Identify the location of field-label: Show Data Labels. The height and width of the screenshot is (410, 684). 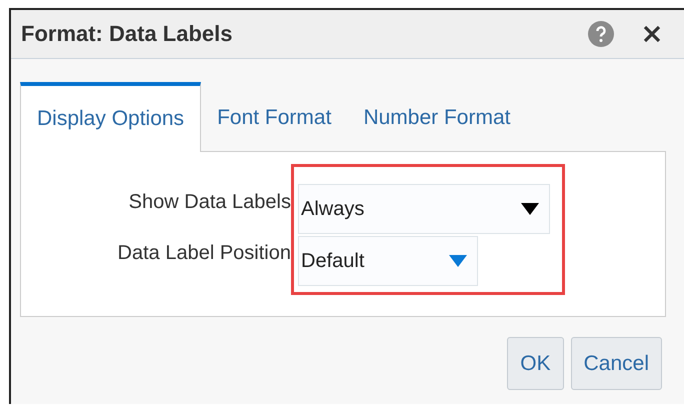
(209, 202).